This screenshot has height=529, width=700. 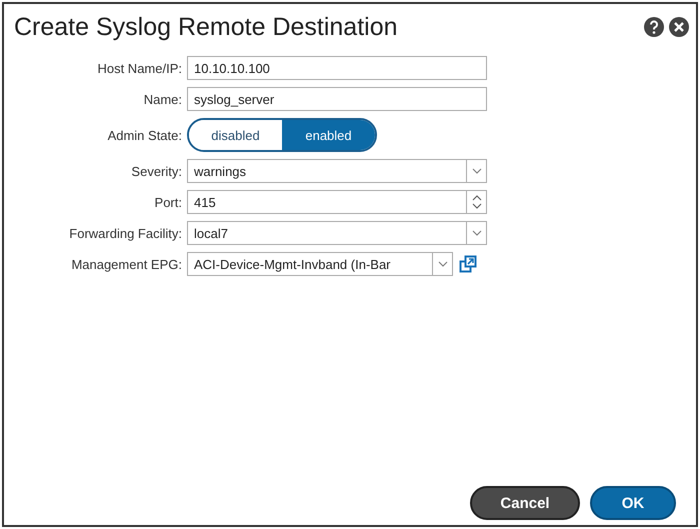 I want to click on number-field: 415, so click(x=337, y=202).